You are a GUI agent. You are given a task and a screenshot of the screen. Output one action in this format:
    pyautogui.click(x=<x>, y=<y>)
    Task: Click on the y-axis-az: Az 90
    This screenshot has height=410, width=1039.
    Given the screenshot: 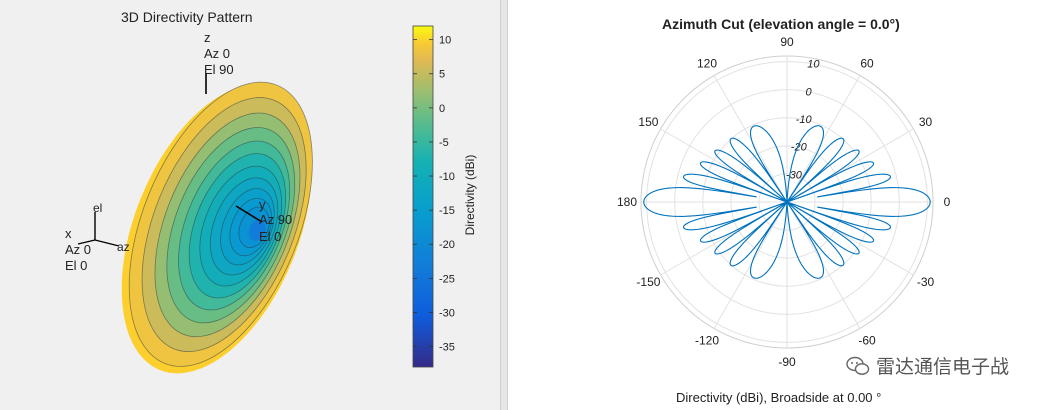 What is the action you would take?
    pyautogui.click(x=276, y=219)
    